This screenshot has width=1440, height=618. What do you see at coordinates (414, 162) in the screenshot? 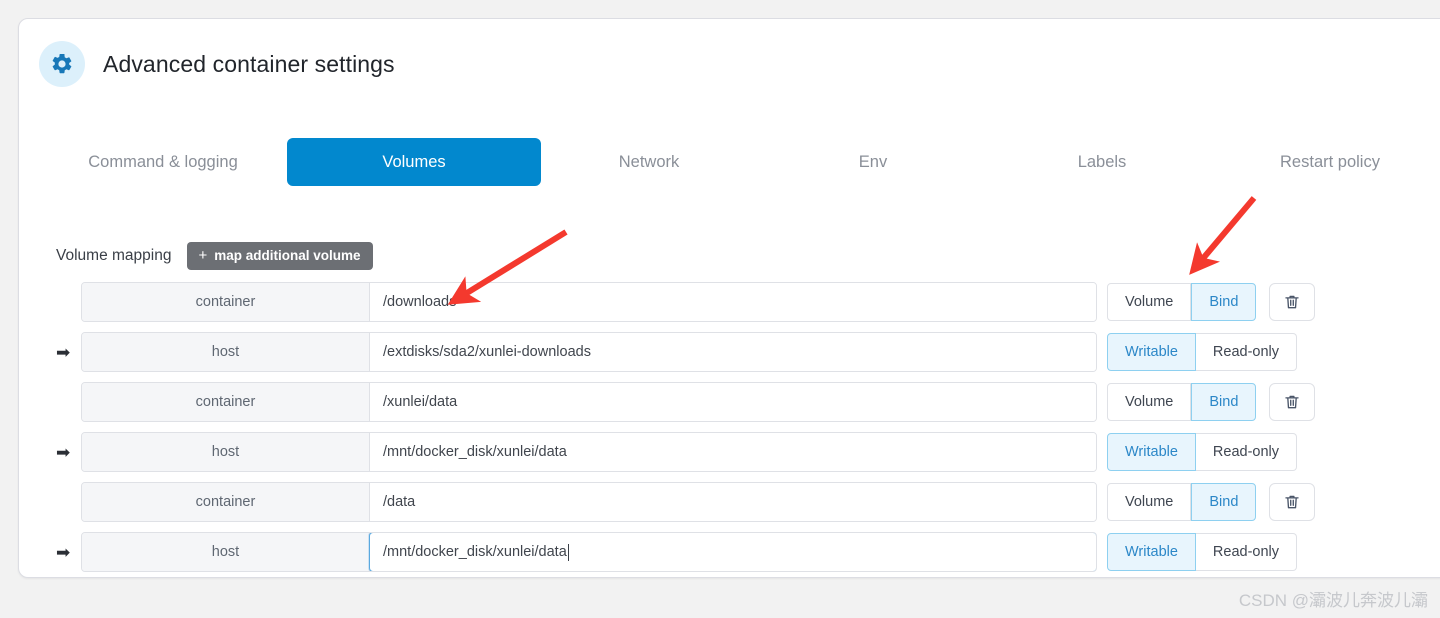
I see `tab-volumes: Volumes` at bounding box center [414, 162].